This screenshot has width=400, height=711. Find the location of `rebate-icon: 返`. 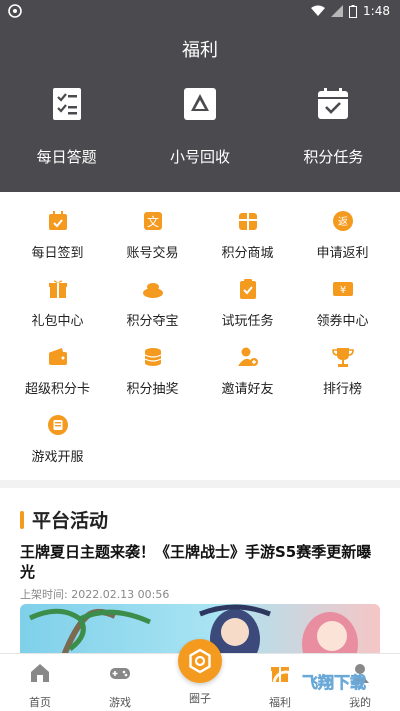

rebate-icon: 返 is located at coordinates (342, 221).